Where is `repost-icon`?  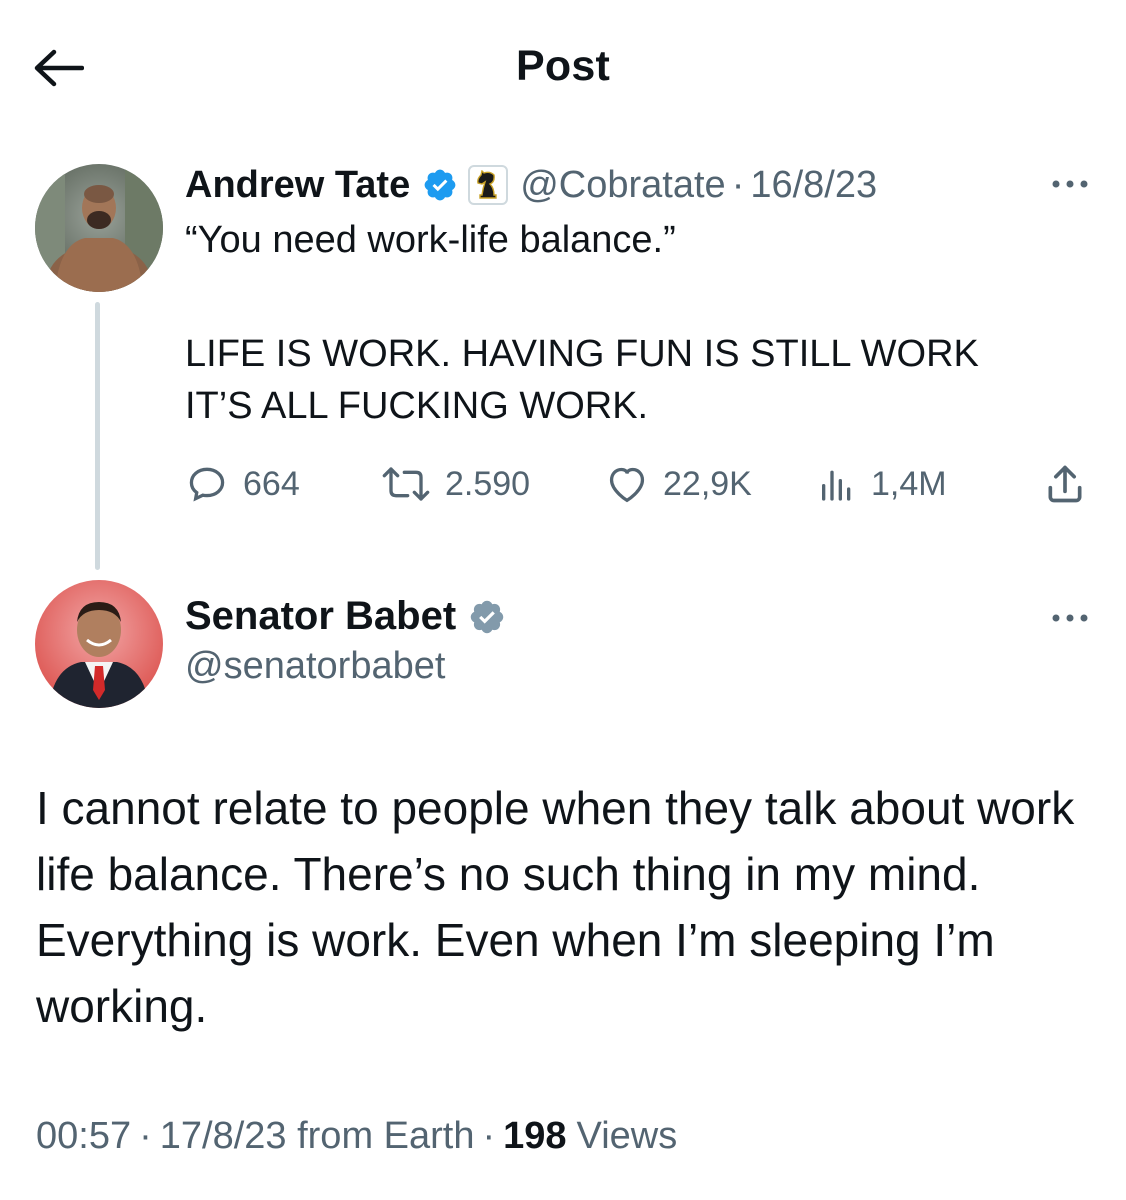
repost-icon is located at coordinates (406, 484).